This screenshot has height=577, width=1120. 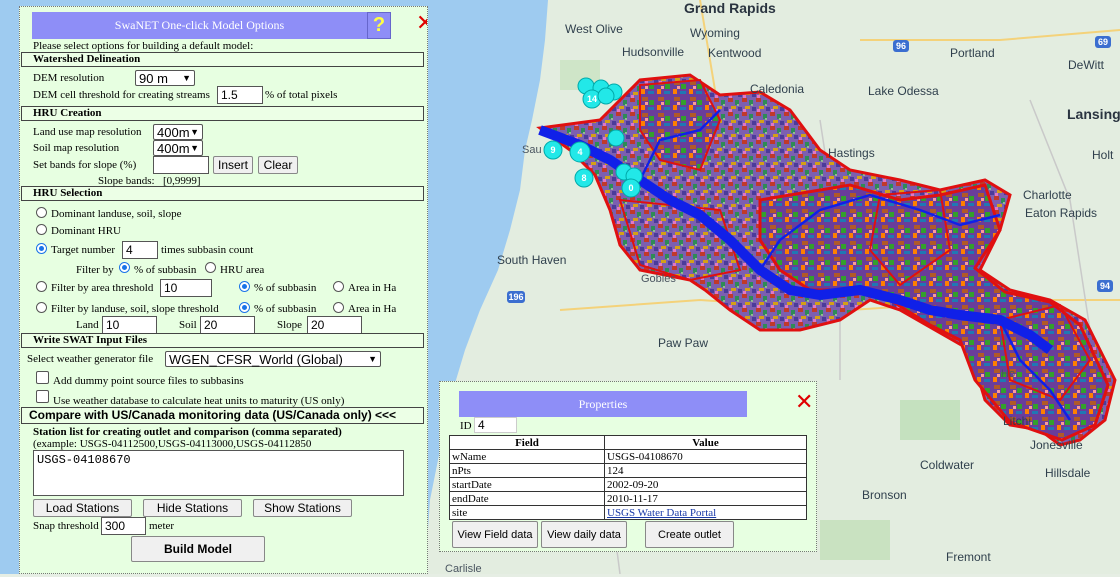 I want to click on map-label-charlotte: Charlotte, so click(x=1047, y=195).